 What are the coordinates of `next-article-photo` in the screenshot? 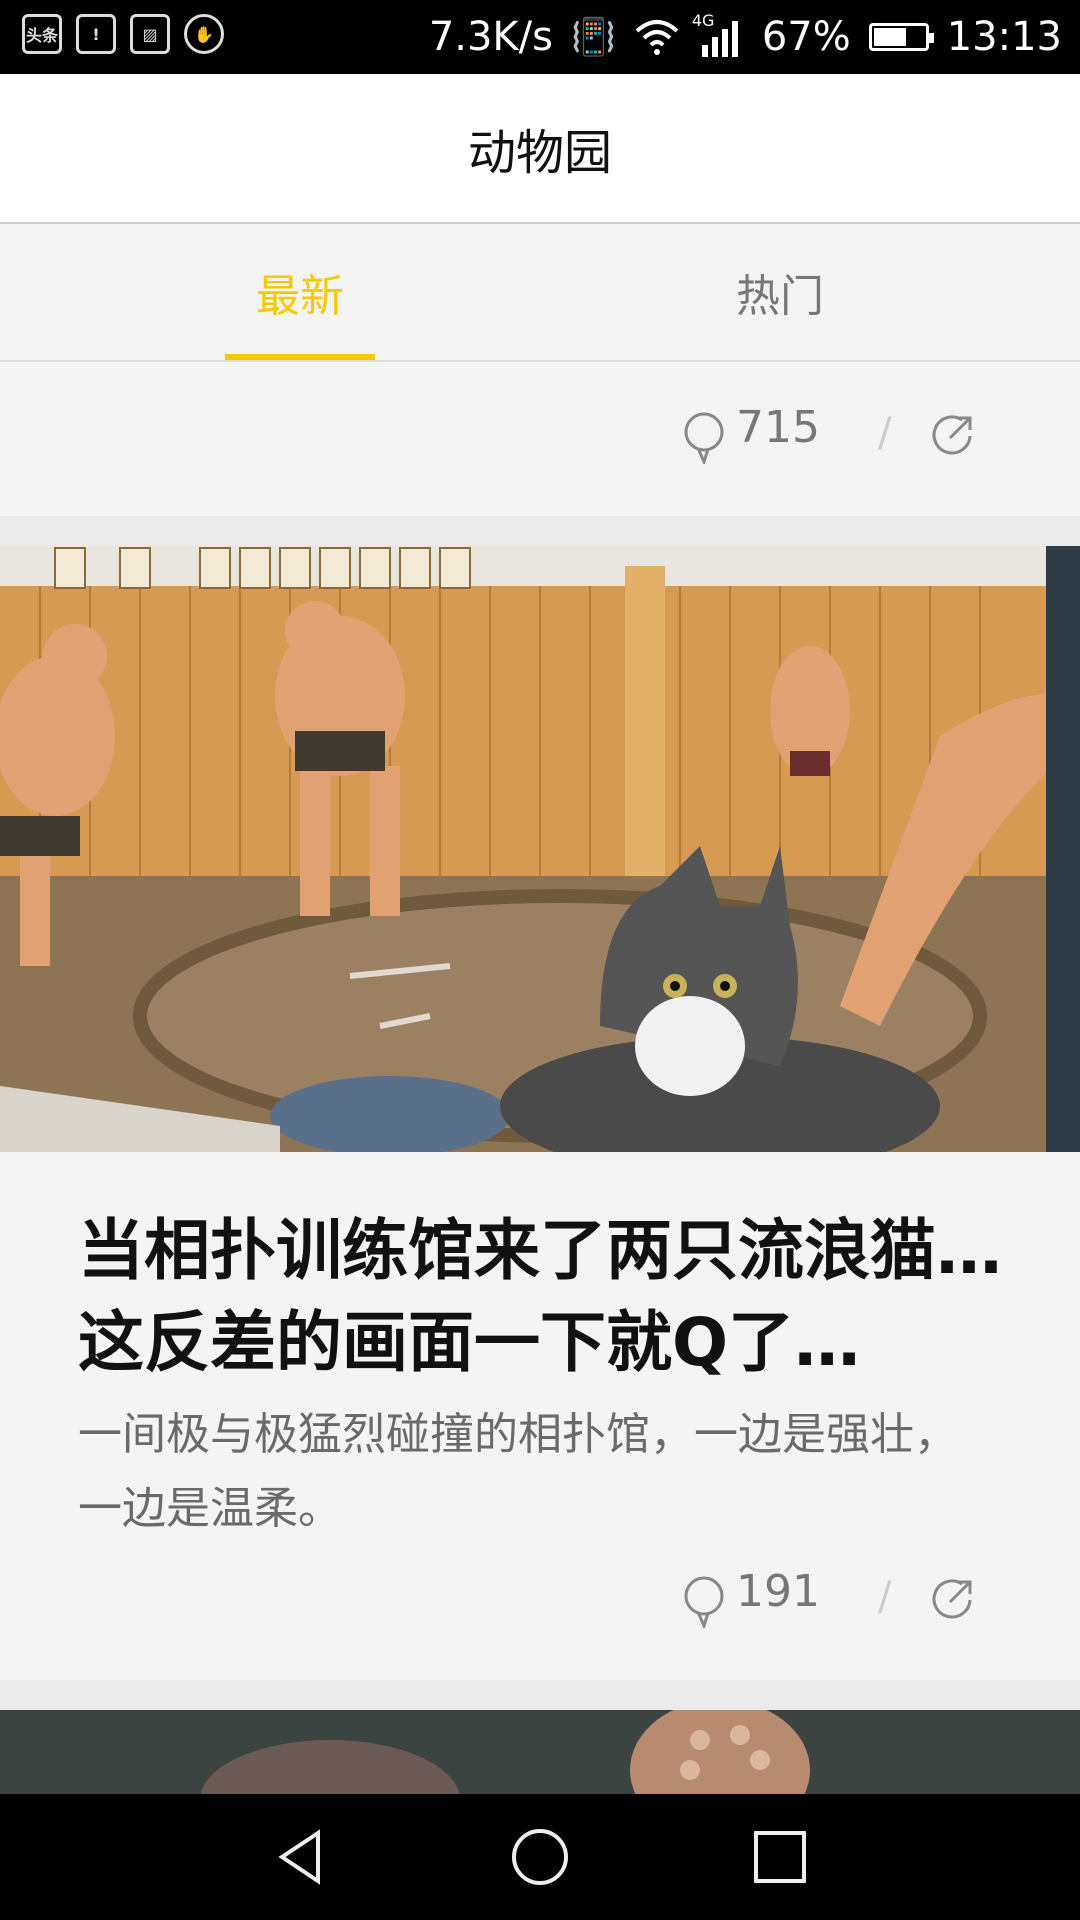 It's located at (540, 1752).